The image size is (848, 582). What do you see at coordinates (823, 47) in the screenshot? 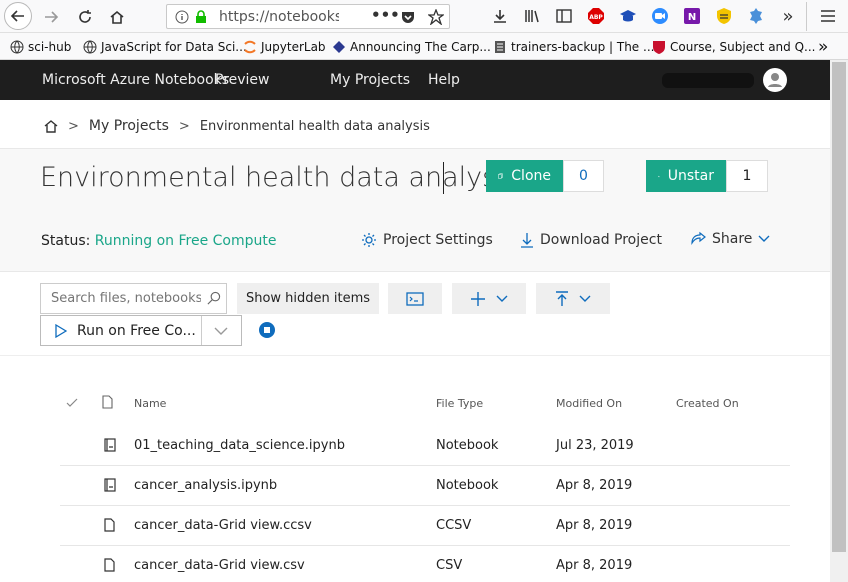
I see `bookmarks-overflow-icon: »` at bounding box center [823, 47].